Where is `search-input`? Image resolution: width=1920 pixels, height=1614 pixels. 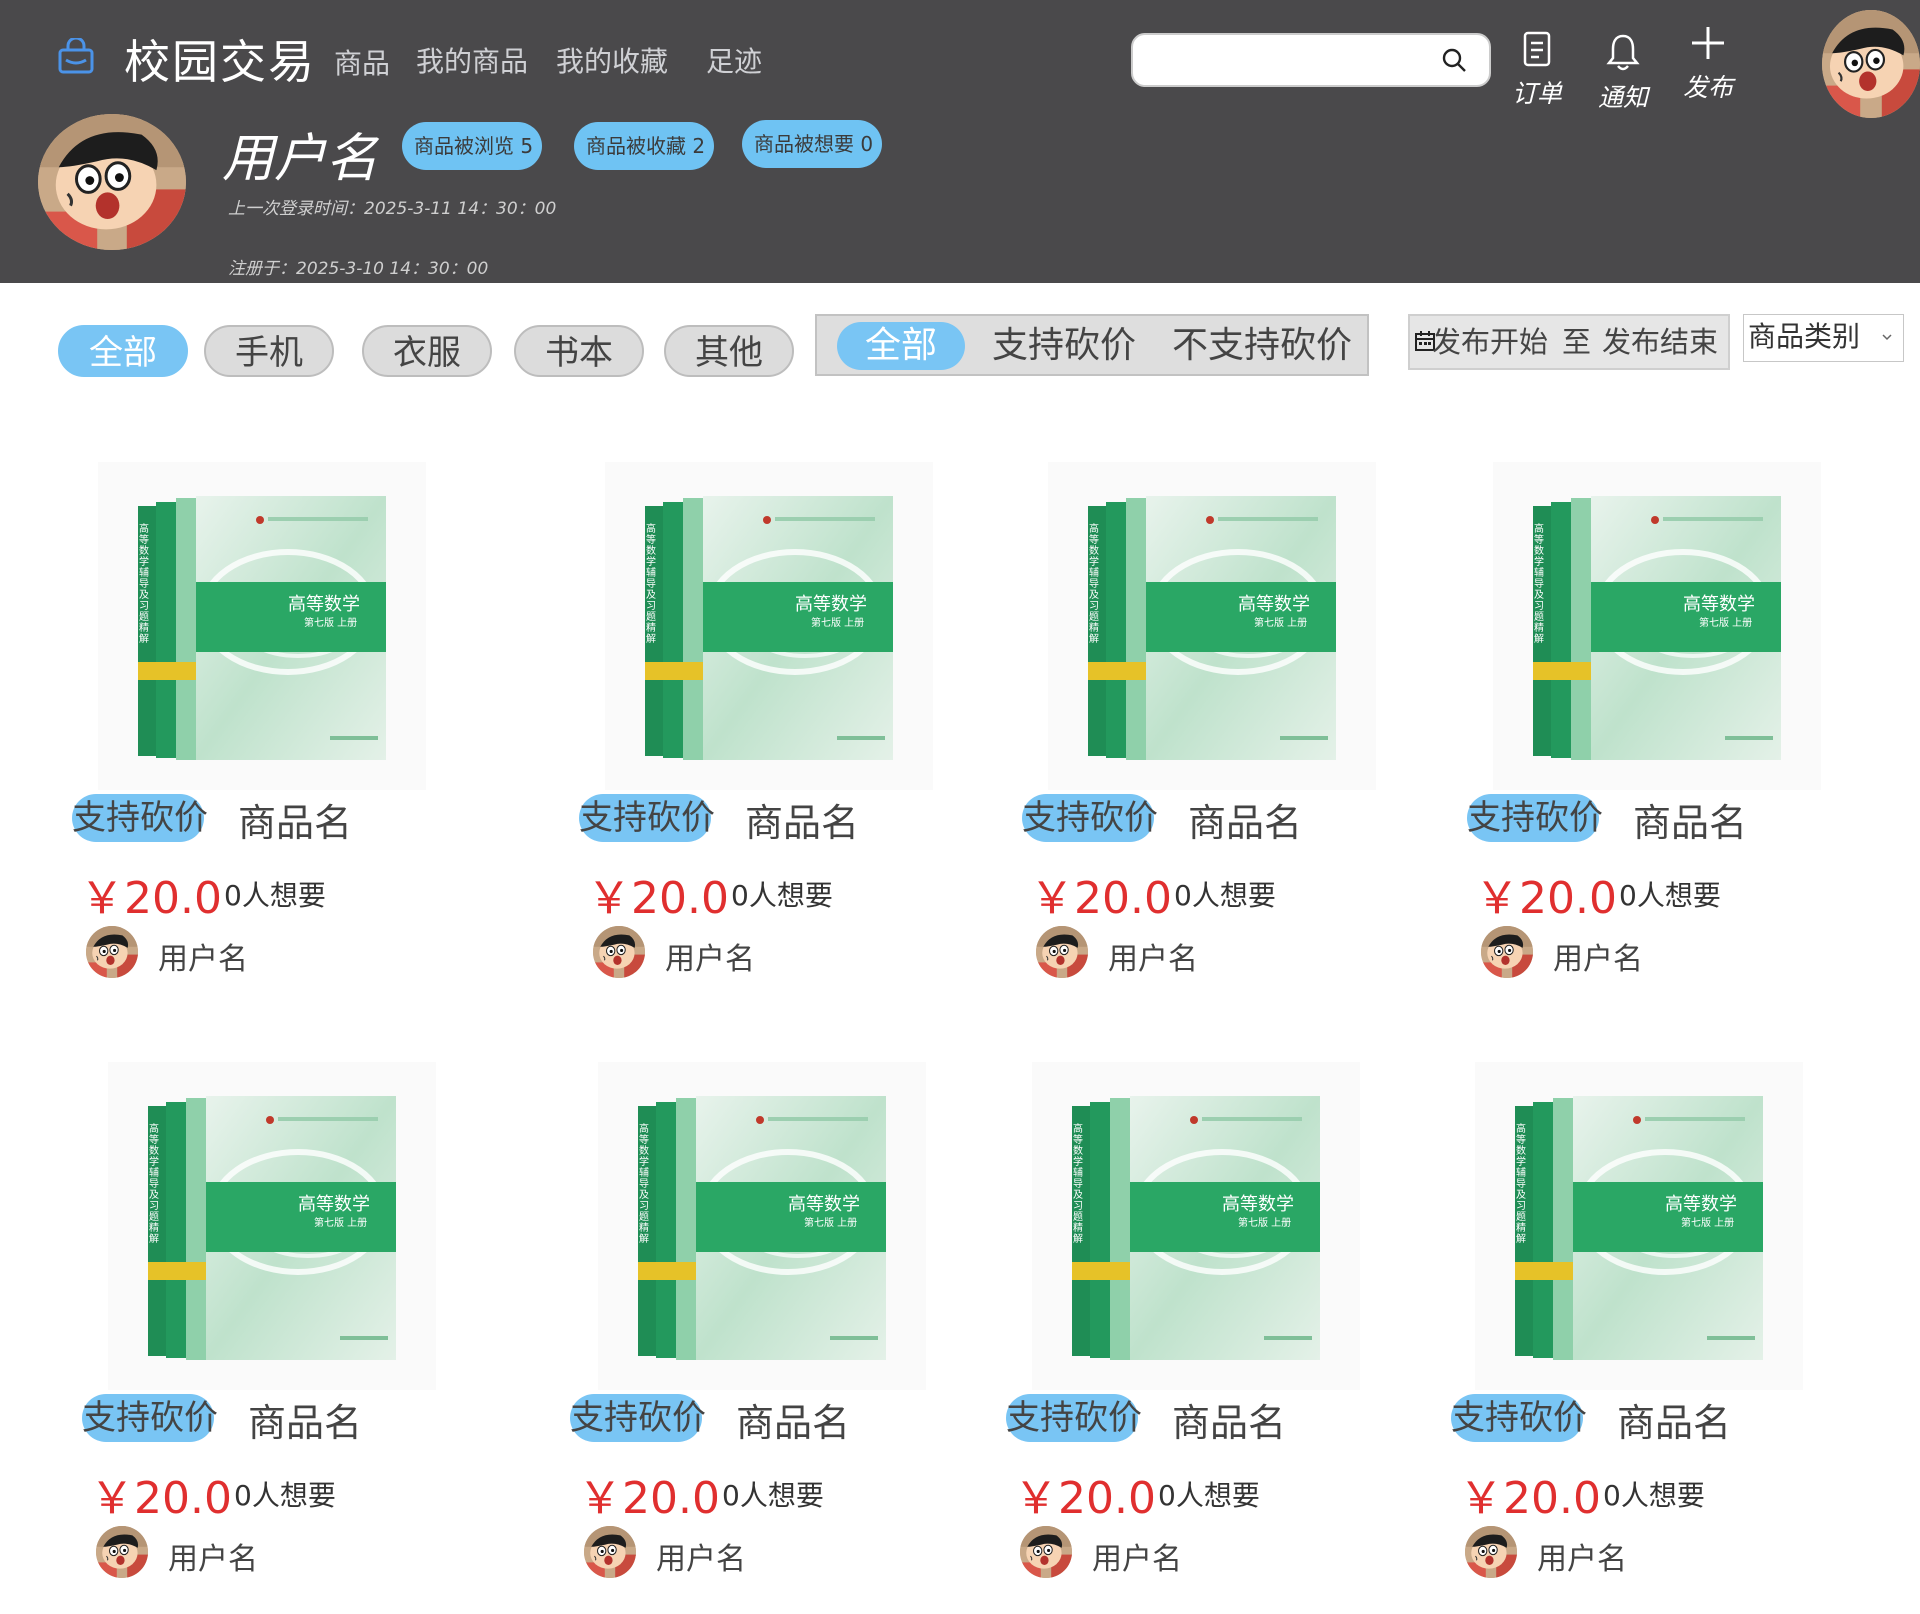 search-input is located at coordinates (1291, 61).